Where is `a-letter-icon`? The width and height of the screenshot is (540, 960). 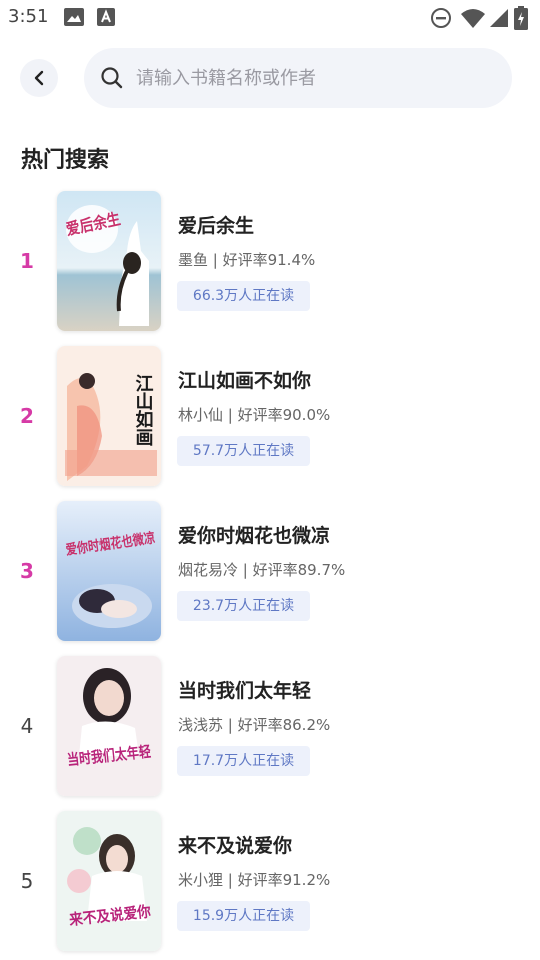
a-letter-icon is located at coordinates (106, 17).